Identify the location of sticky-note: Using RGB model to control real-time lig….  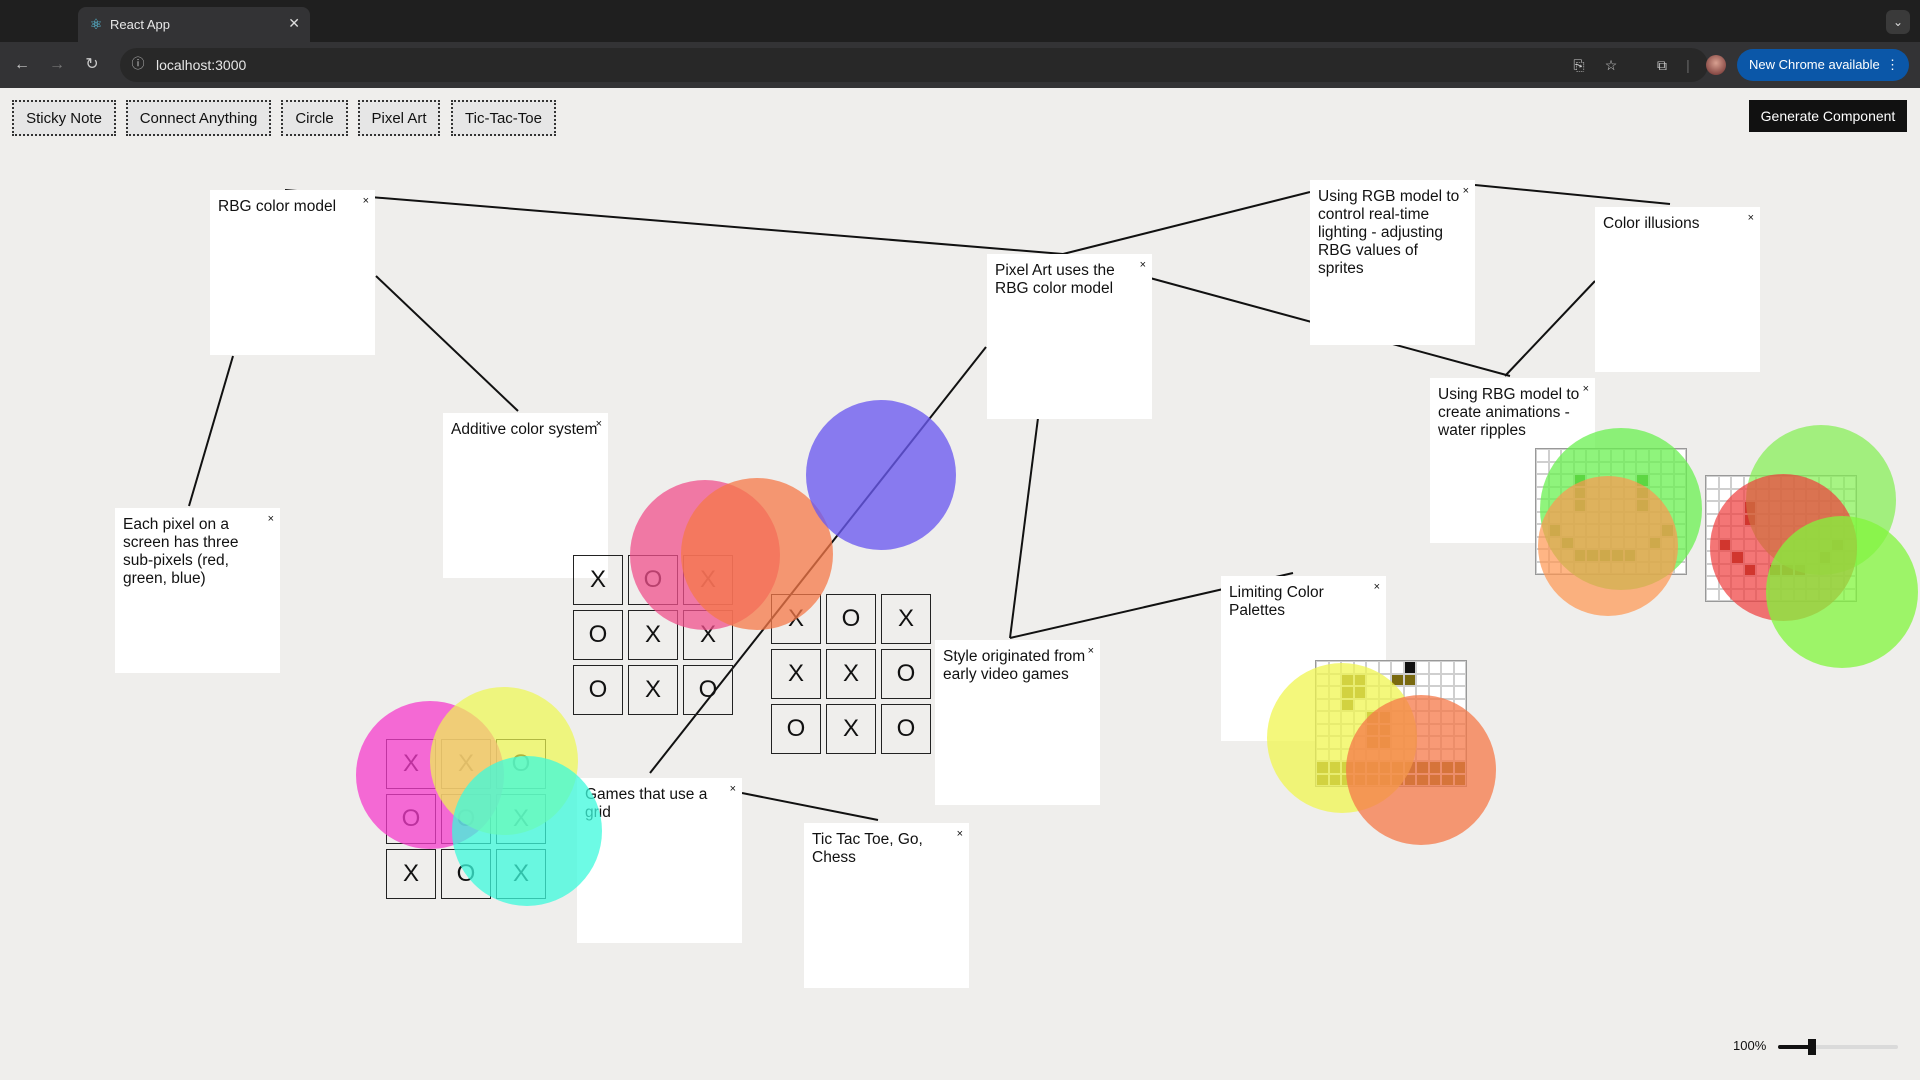
(1392, 262).